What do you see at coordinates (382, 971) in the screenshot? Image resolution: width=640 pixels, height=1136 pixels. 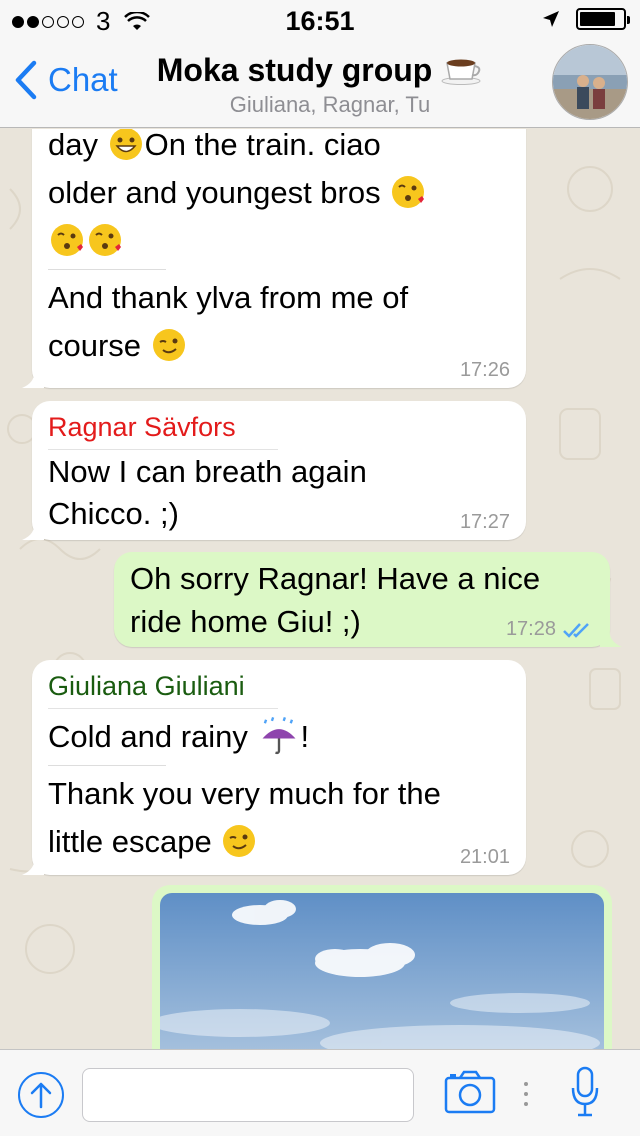 I see `sky-photo` at bounding box center [382, 971].